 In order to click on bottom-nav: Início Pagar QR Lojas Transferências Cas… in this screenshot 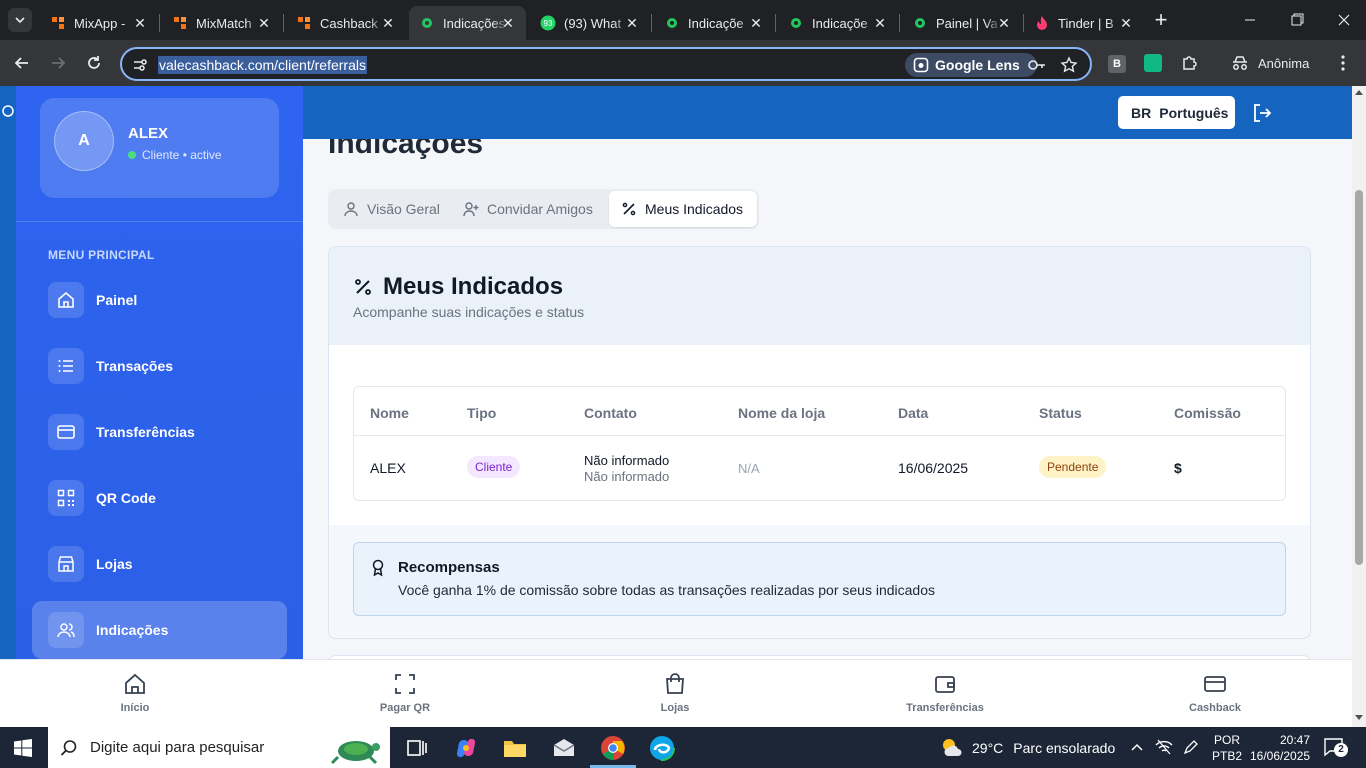, I will do `click(676, 693)`.